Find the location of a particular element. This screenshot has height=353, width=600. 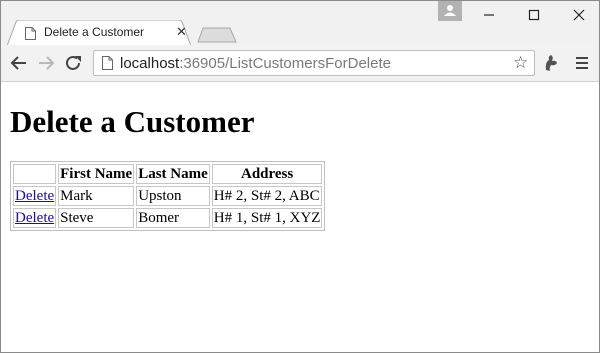

tab-title: Delete a Customer is located at coordinates (94, 32).